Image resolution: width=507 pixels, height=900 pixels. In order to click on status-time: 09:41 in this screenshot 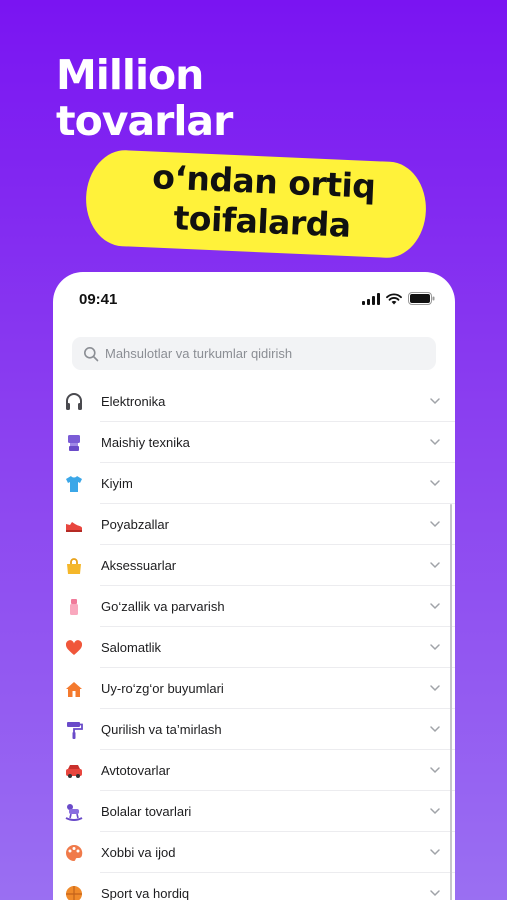, I will do `click(98, 299)`.